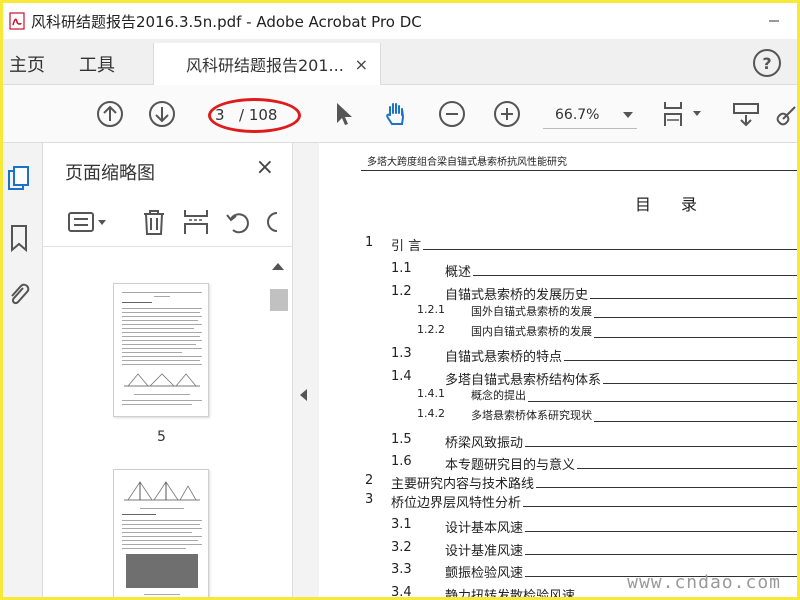  What do you see at coordinates (467, 162) in the screenshot?
I see `running-header: 多塔大跨度组合梁自锚式悬索桥抗风性能研究` at bounding box center [467, 162].